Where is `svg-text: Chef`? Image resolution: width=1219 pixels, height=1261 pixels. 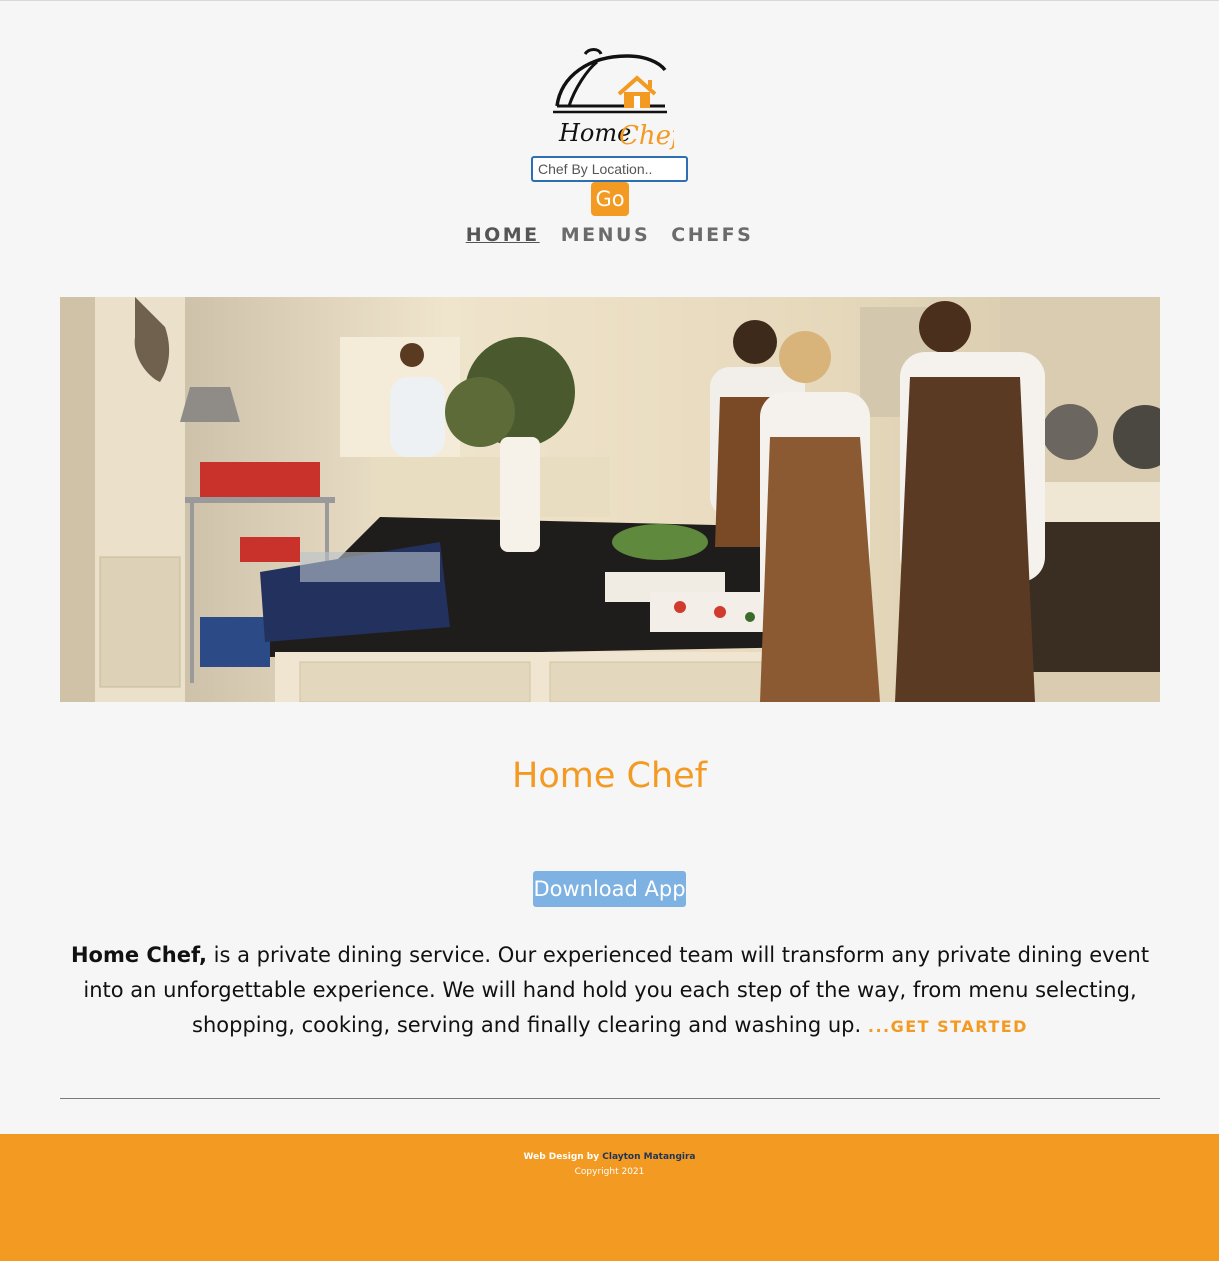 svg-text: Chef is located at coordinates (646, 136).